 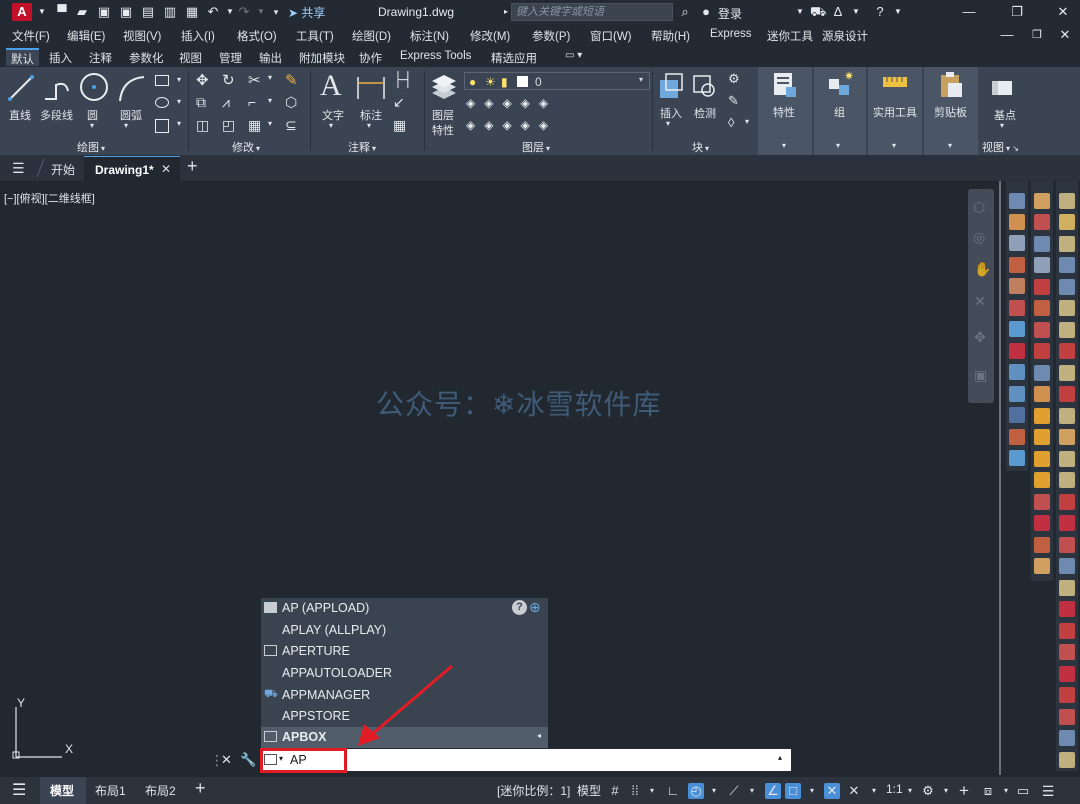 What do you see at coordinates (148, 12) in the screenshot?
I see `open-web-icon: ▤` at bounding box center [148, 12].